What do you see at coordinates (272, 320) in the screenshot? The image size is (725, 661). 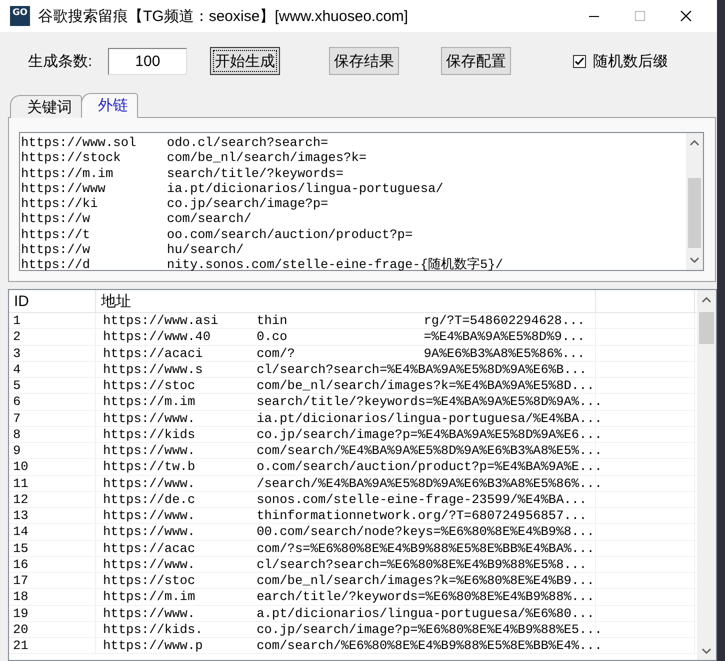 I see `url-text: thin` at bounding box center [272, 320].